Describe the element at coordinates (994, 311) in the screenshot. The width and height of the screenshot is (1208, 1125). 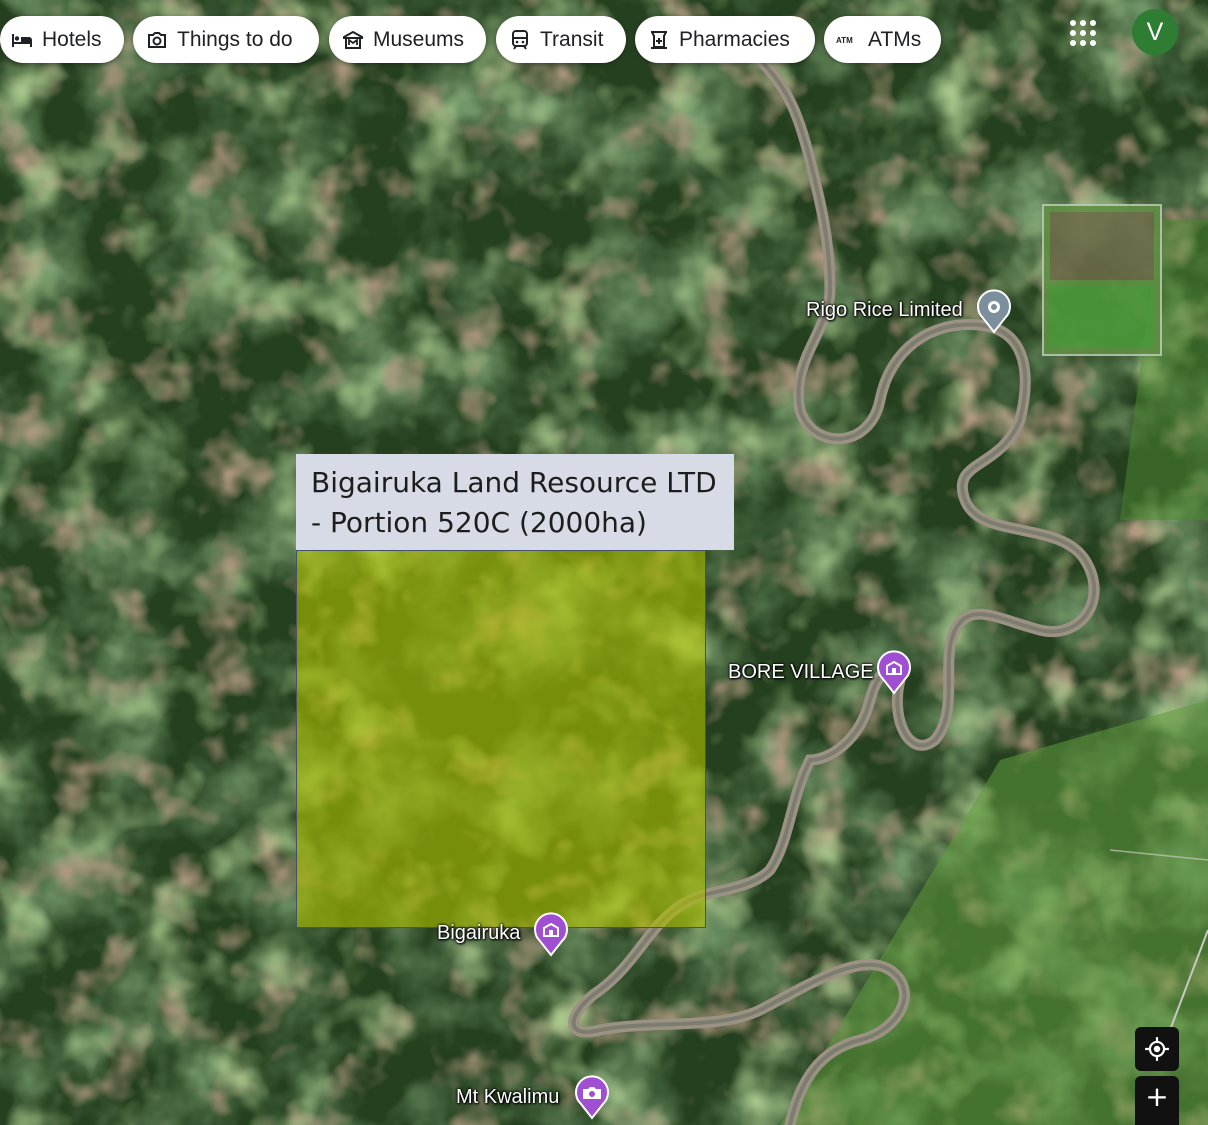
I see `place-pin-icon` at that location.